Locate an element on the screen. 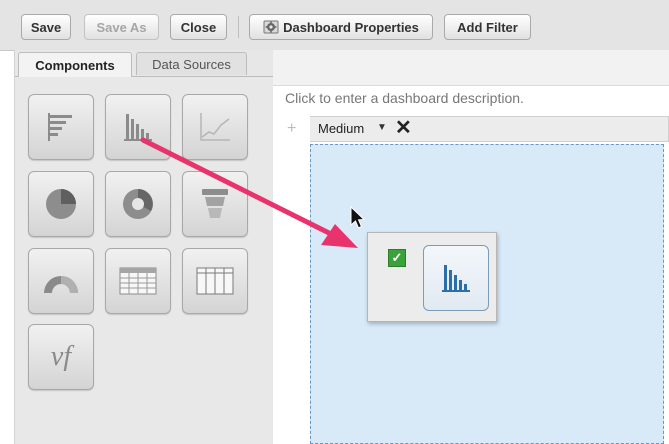  dashboard-properties-button: Dashboard Properties is located at coordinates (341, 27).